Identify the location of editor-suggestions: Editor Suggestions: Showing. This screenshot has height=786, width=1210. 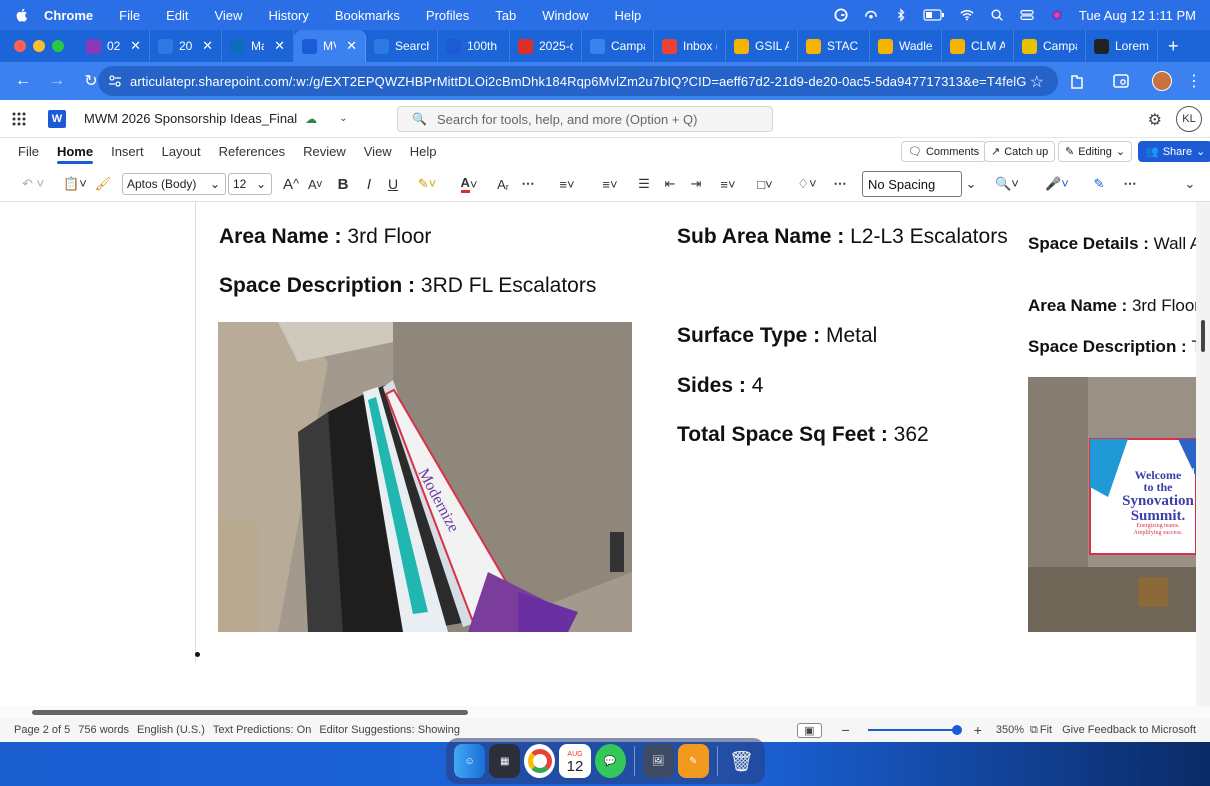
(389, 730).